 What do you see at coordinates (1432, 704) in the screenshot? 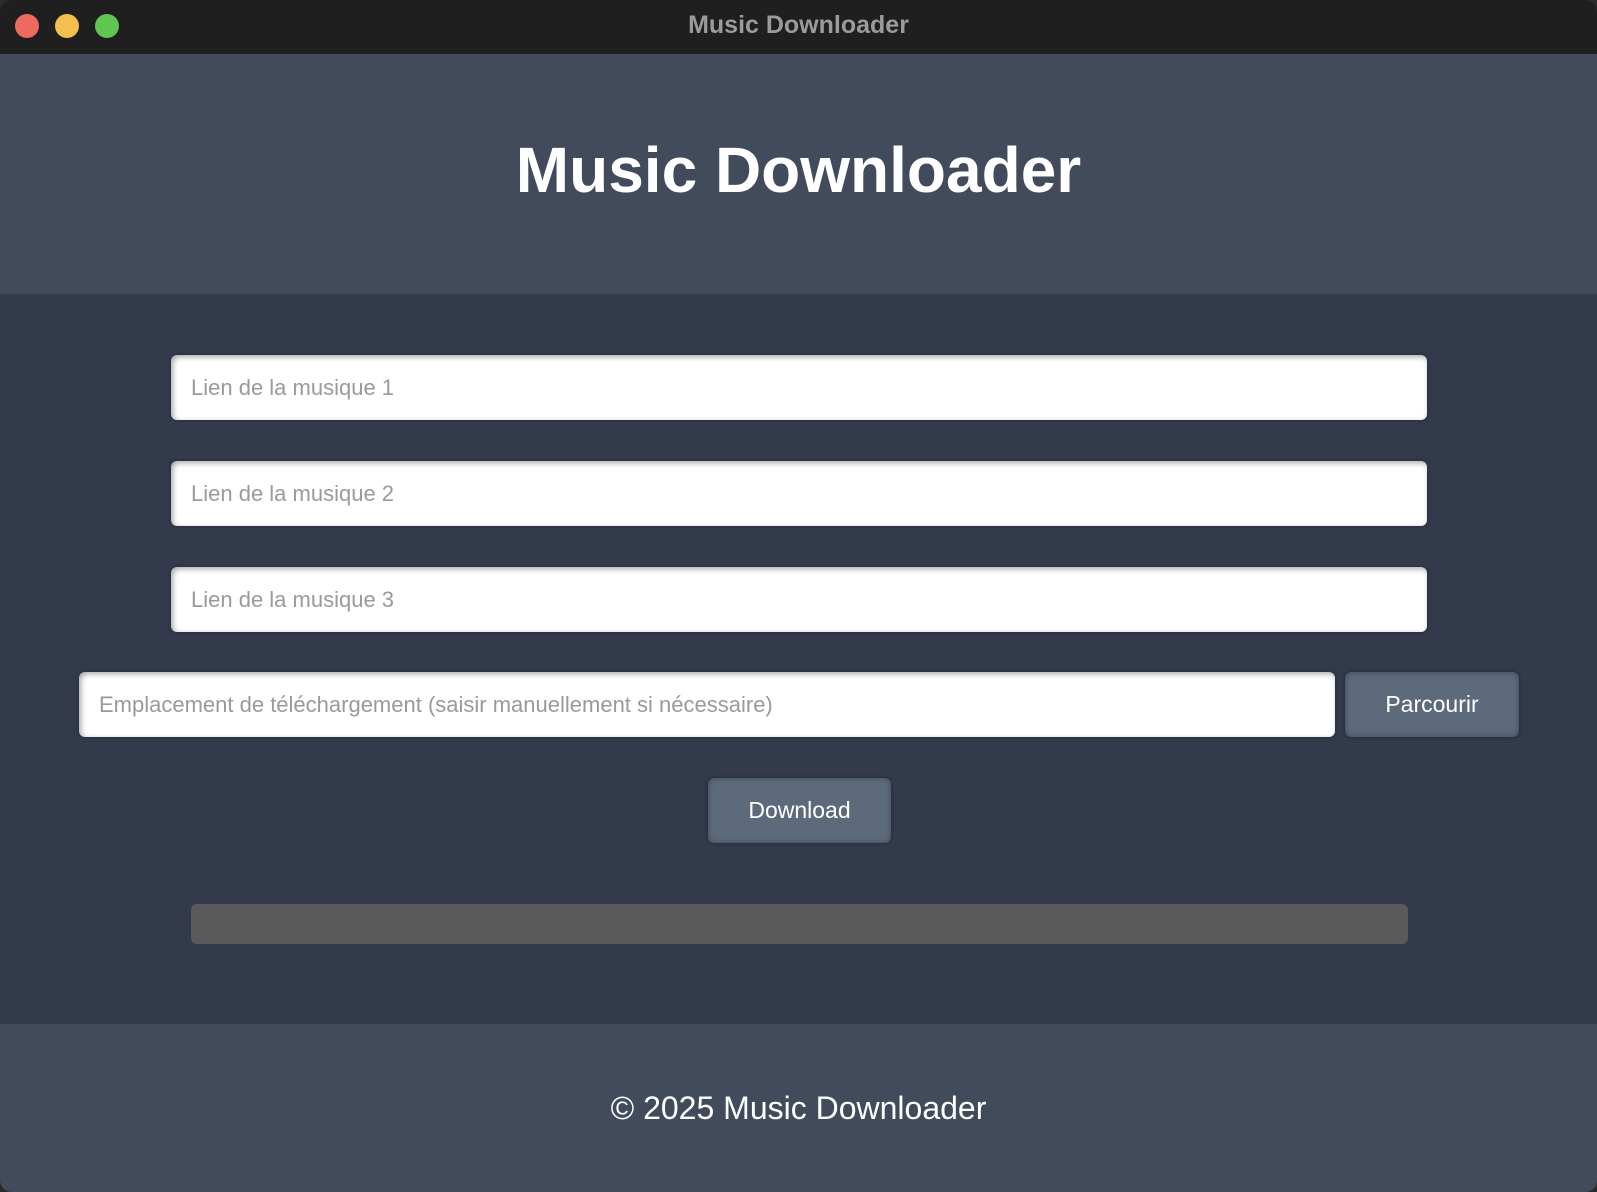
I see `browse-button: Parcourir` at bounding box center [1432, 704].